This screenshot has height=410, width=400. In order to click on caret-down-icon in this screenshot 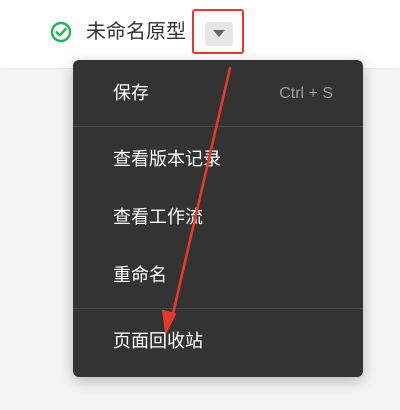, I will do `click(219, 33)`.